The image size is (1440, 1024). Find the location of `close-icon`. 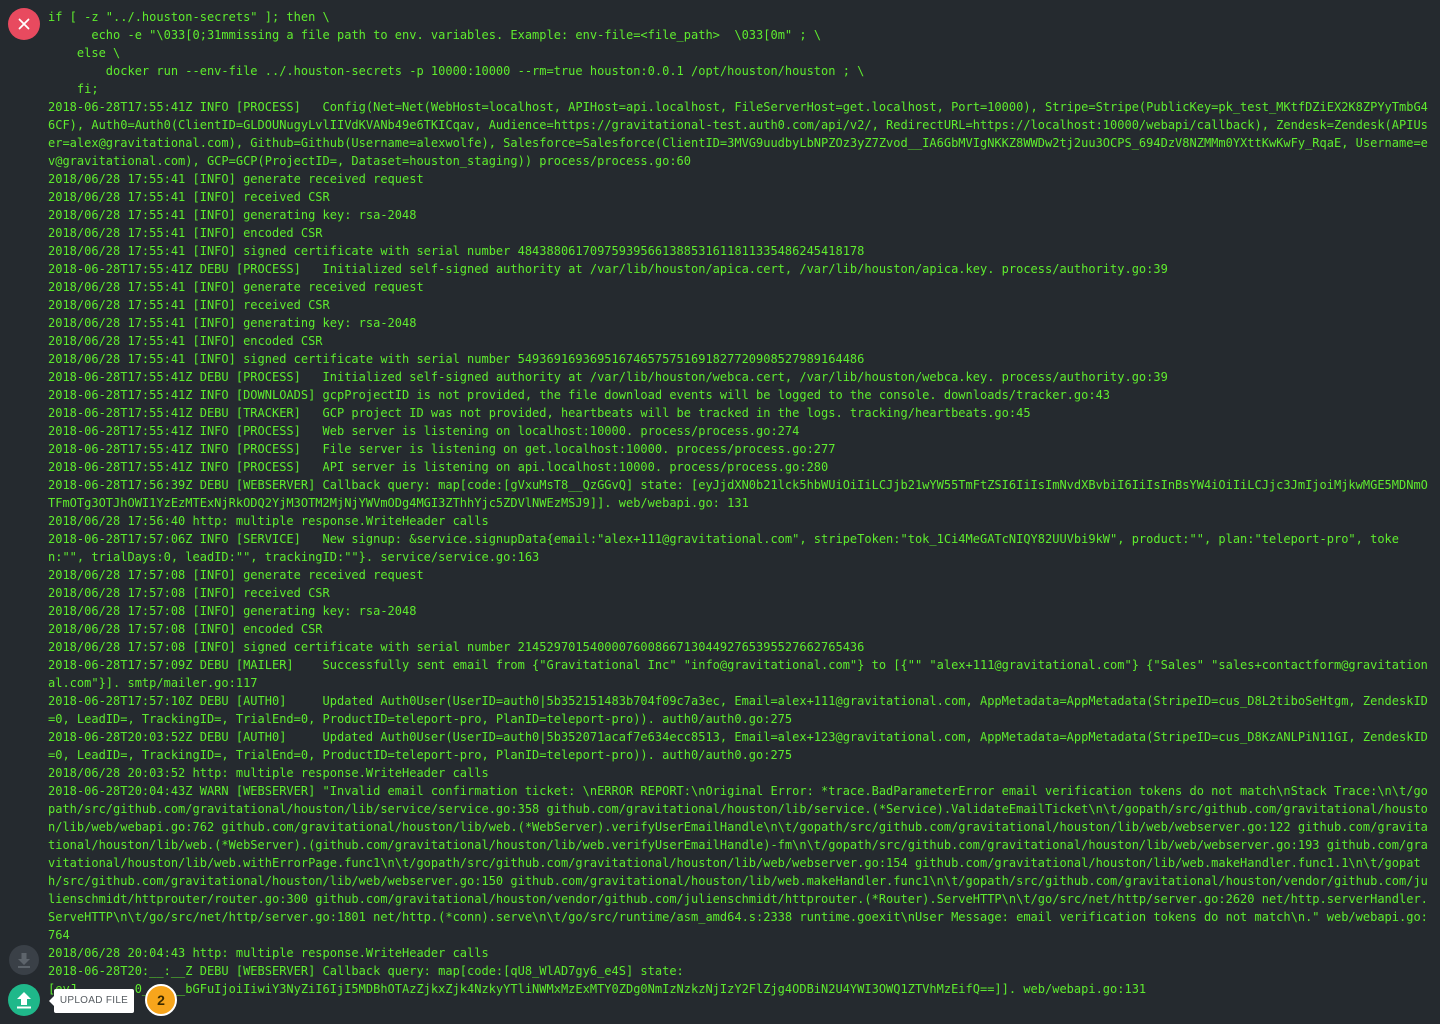

close-icon is located at coordinates (24, 24).